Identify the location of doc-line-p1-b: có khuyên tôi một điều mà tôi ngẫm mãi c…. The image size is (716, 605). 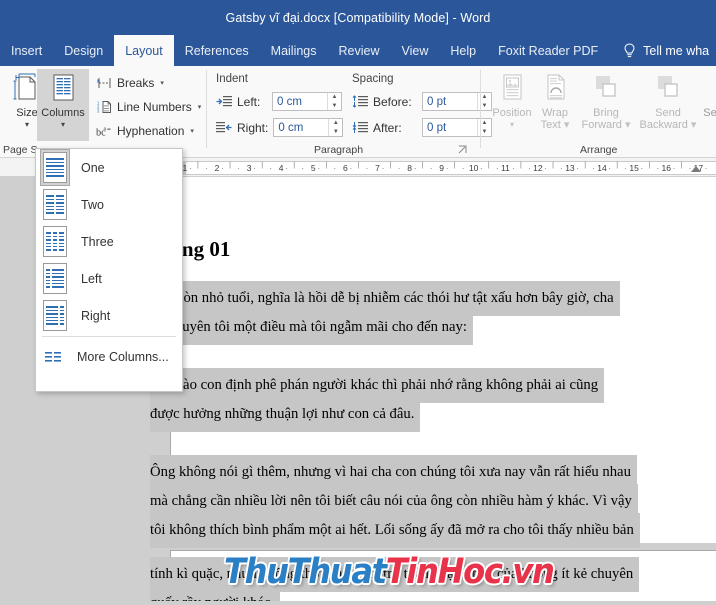
(311, 327).